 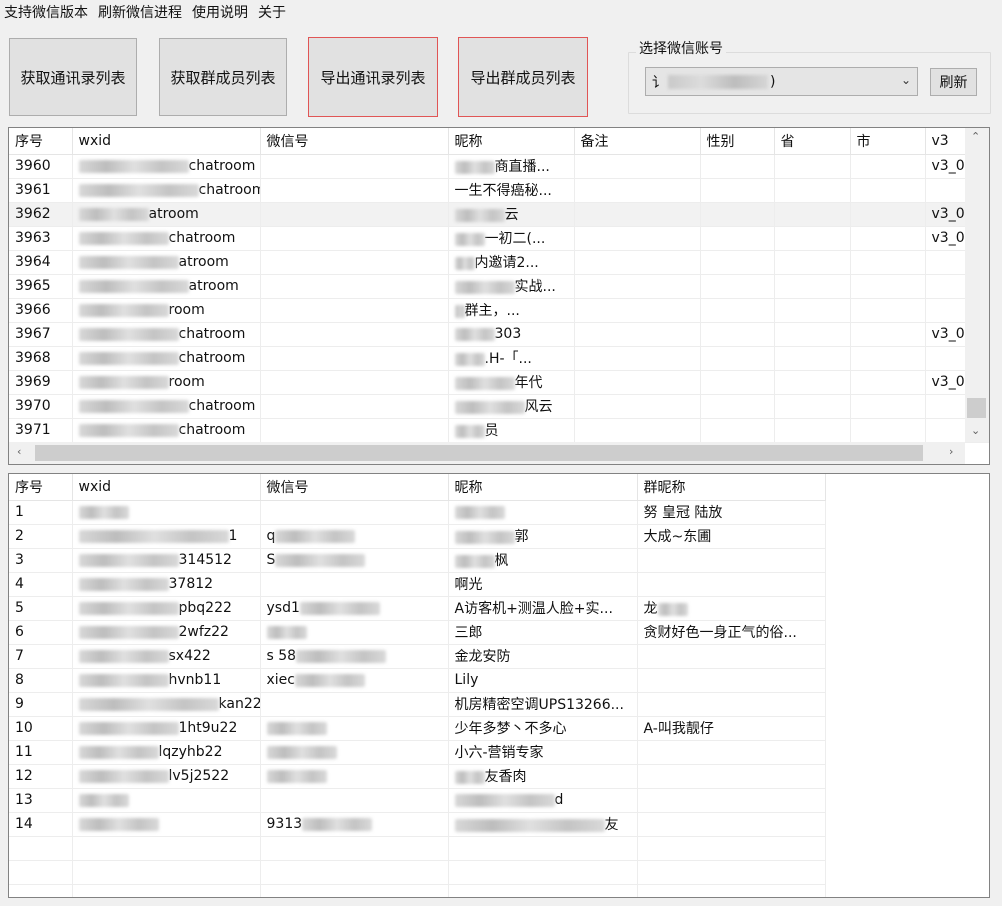 I want to click on get-contacts-button: 获取通讯录列表, so click(x=73, y=77).